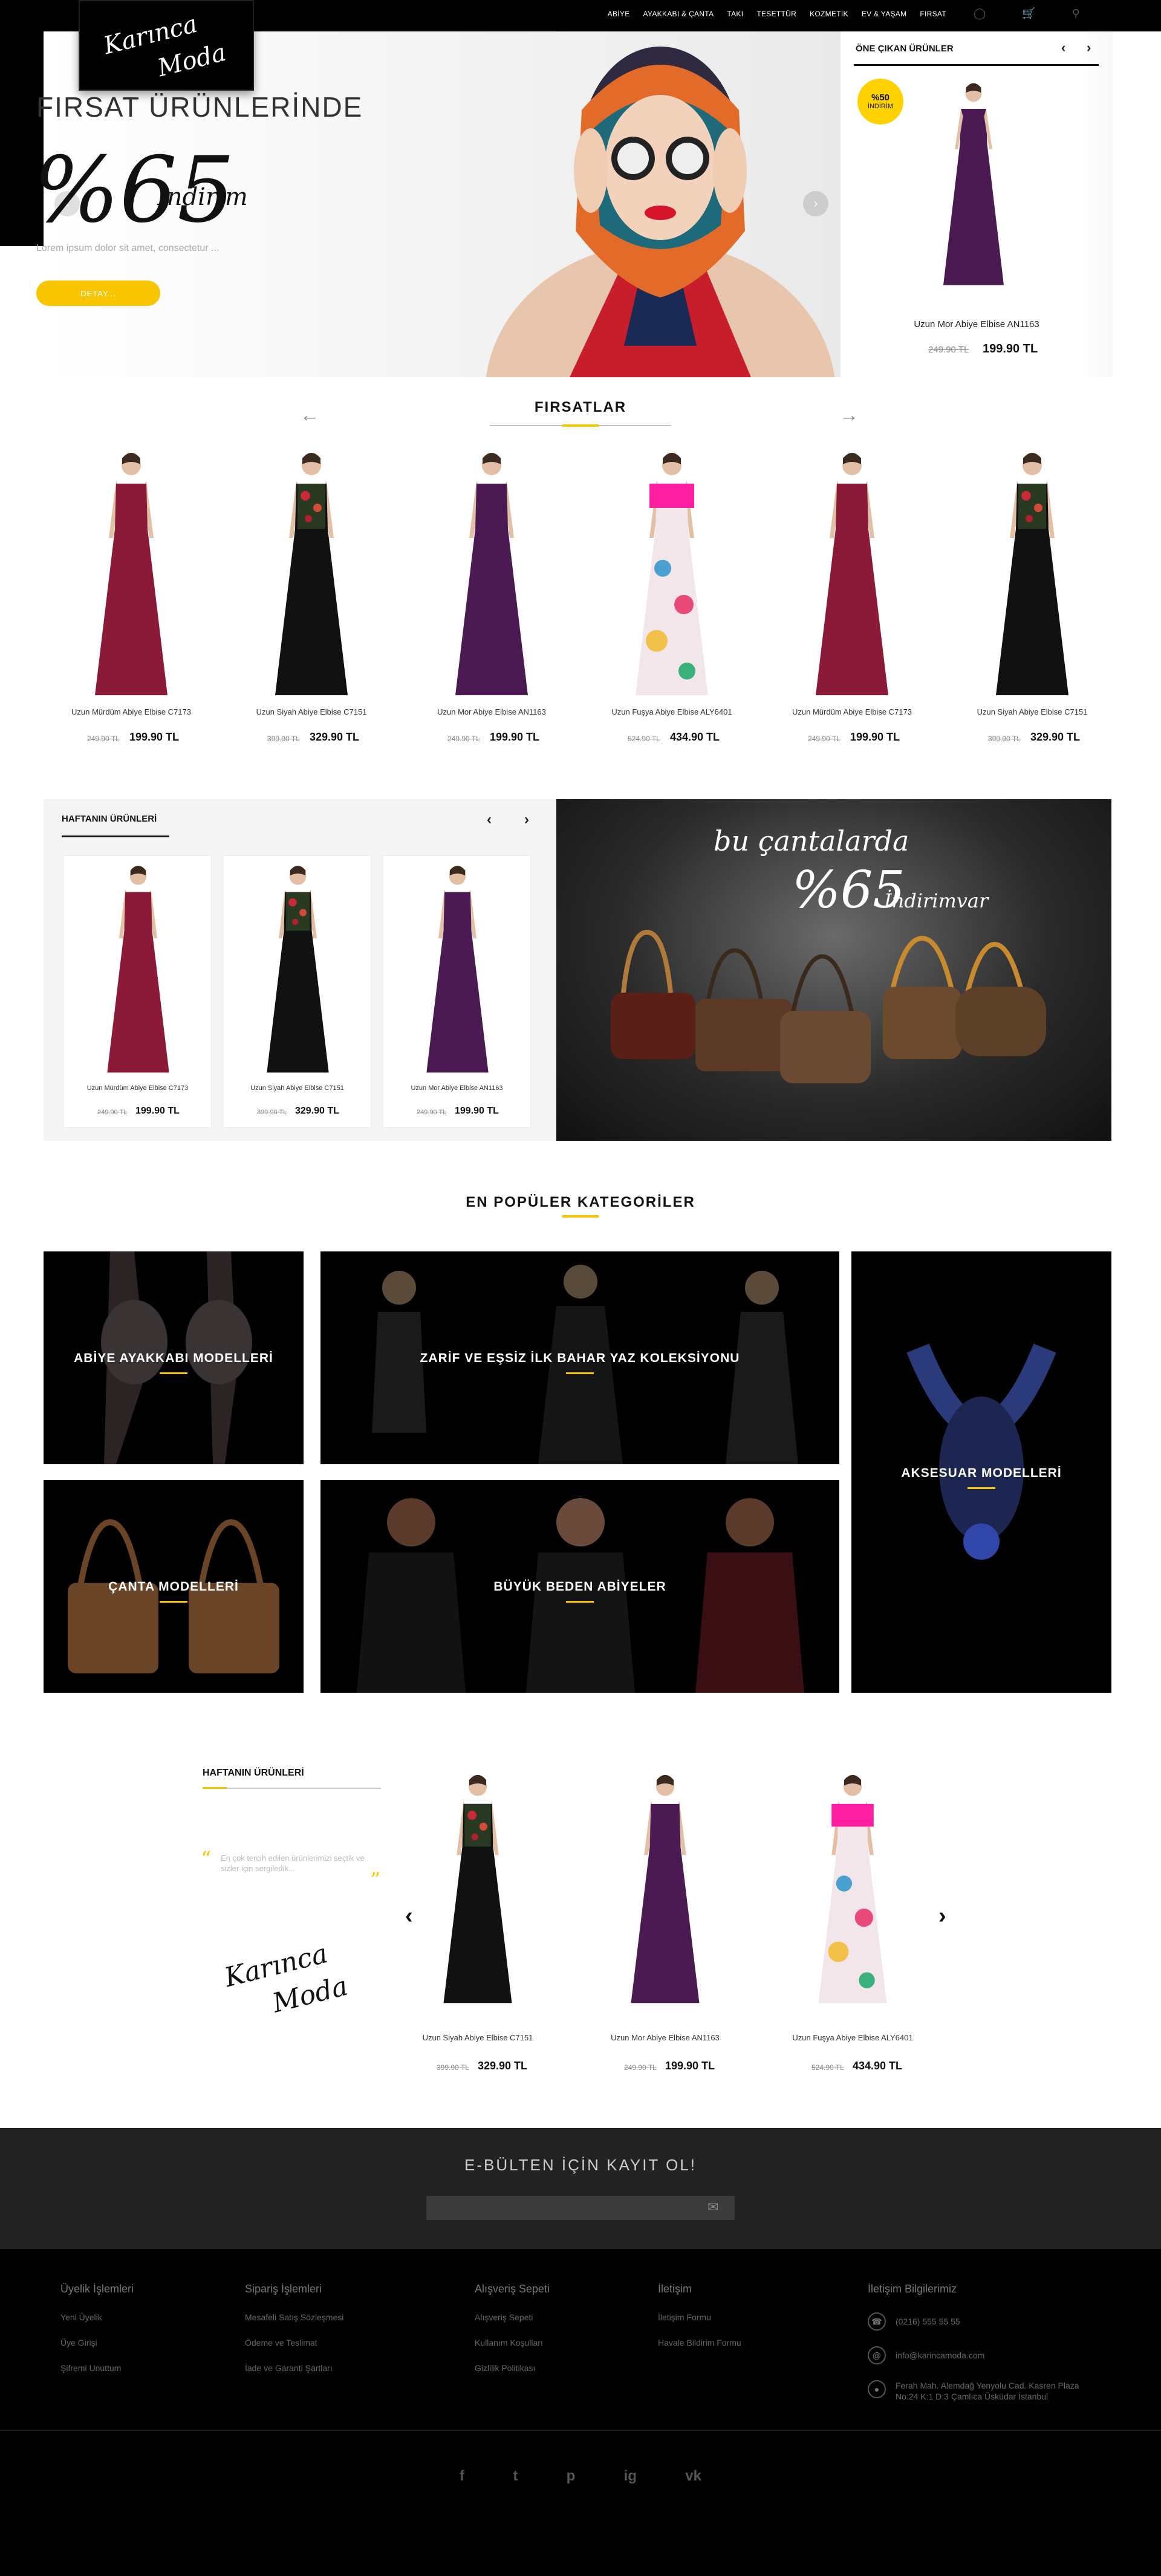 This screenshot has height=2576, width=1161. What do you see at coordinates (166, 45) in the screenshot?
I see `logo: Karınca Moda` at bounding box center [166, 45].